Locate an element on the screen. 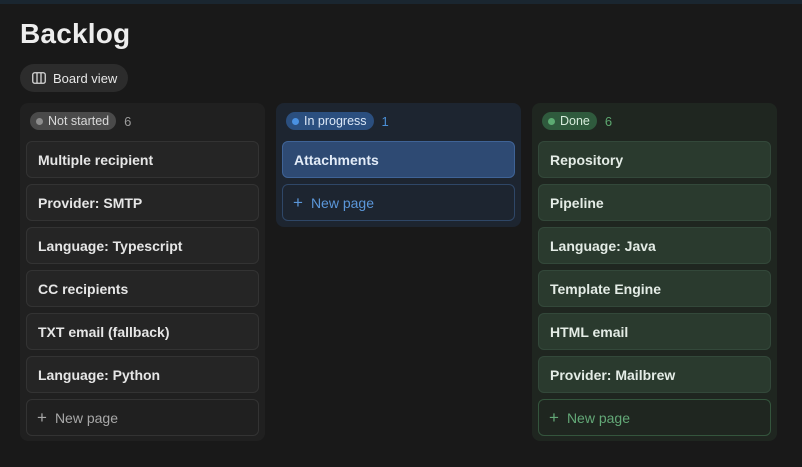 This screenshot has width=802, height=467. board-view-button: Board view is located at coordinates (74, 78).